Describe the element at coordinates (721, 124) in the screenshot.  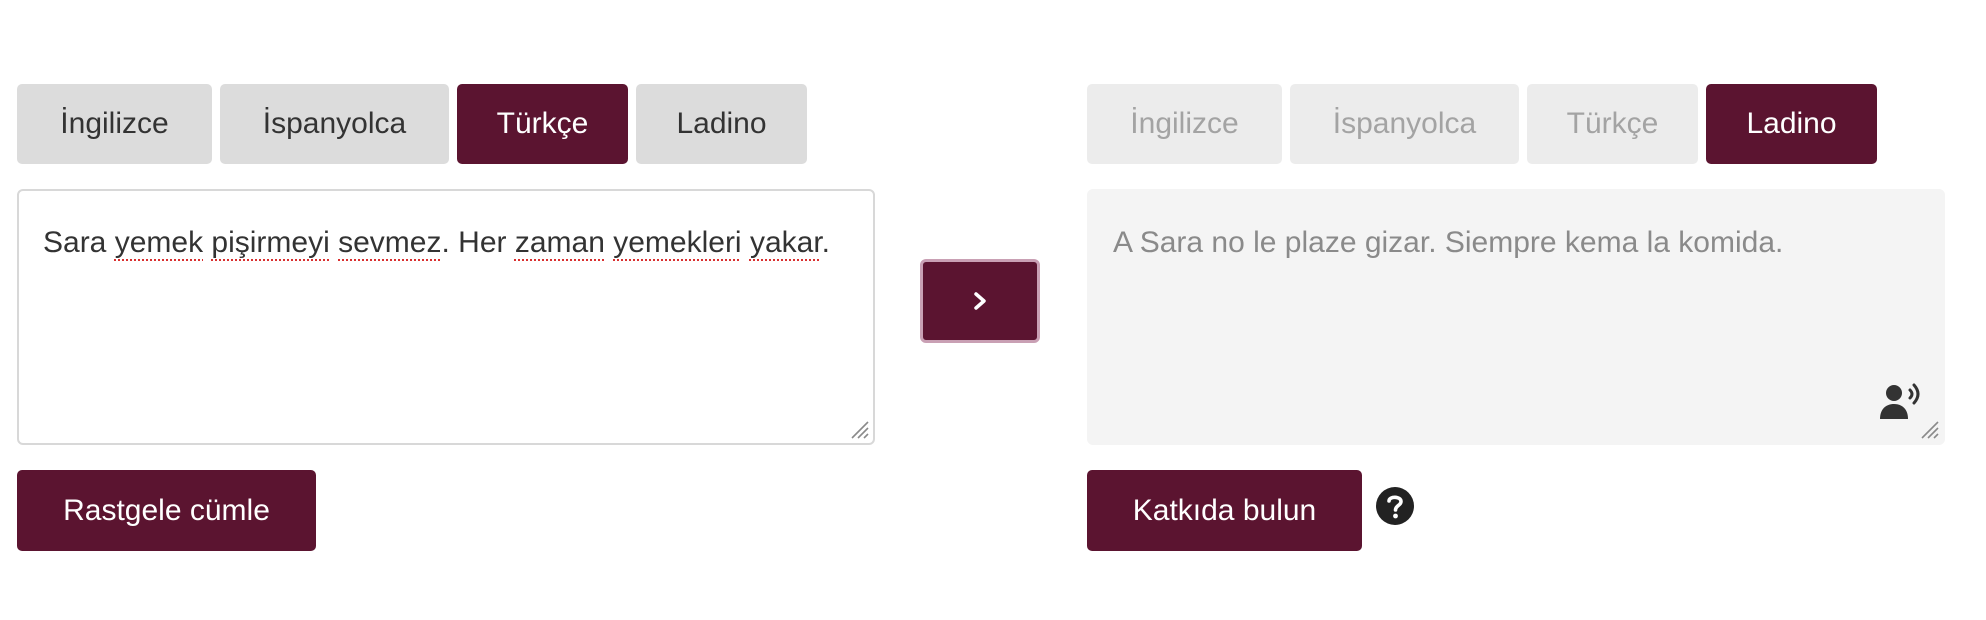
I see `source-lang-ladino: Ladino` at that location.